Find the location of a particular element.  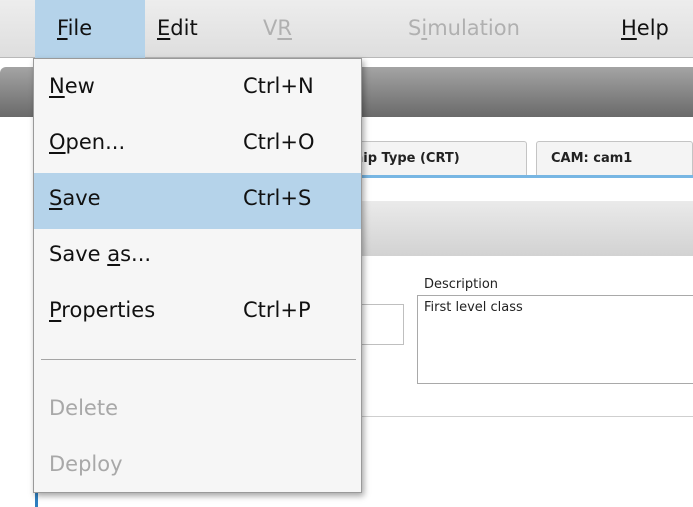

menu-edit-mnemonic: E is located at coordinates (164, 28).